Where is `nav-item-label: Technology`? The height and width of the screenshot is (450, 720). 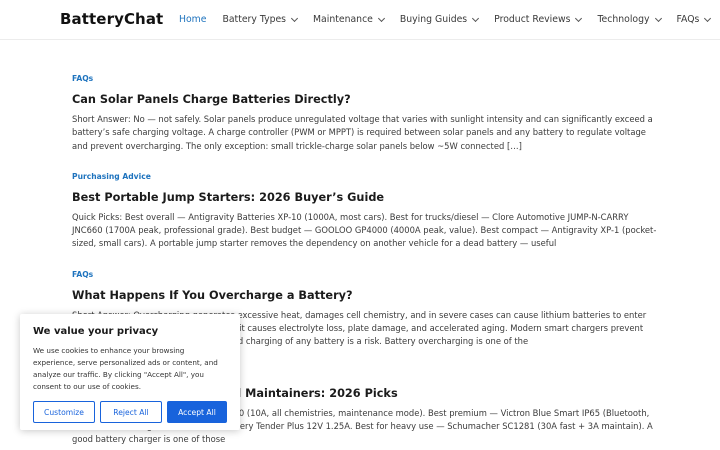 nav-item-label: Technology is located at coordinates (623, 19).